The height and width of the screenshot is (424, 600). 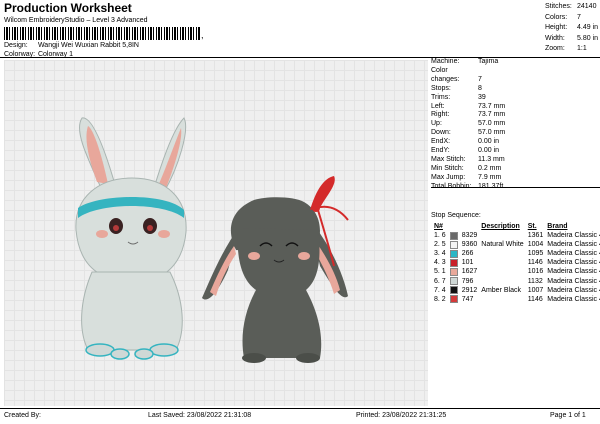 I want to click on stitch-count: 1004, so click(x=535, y=245).